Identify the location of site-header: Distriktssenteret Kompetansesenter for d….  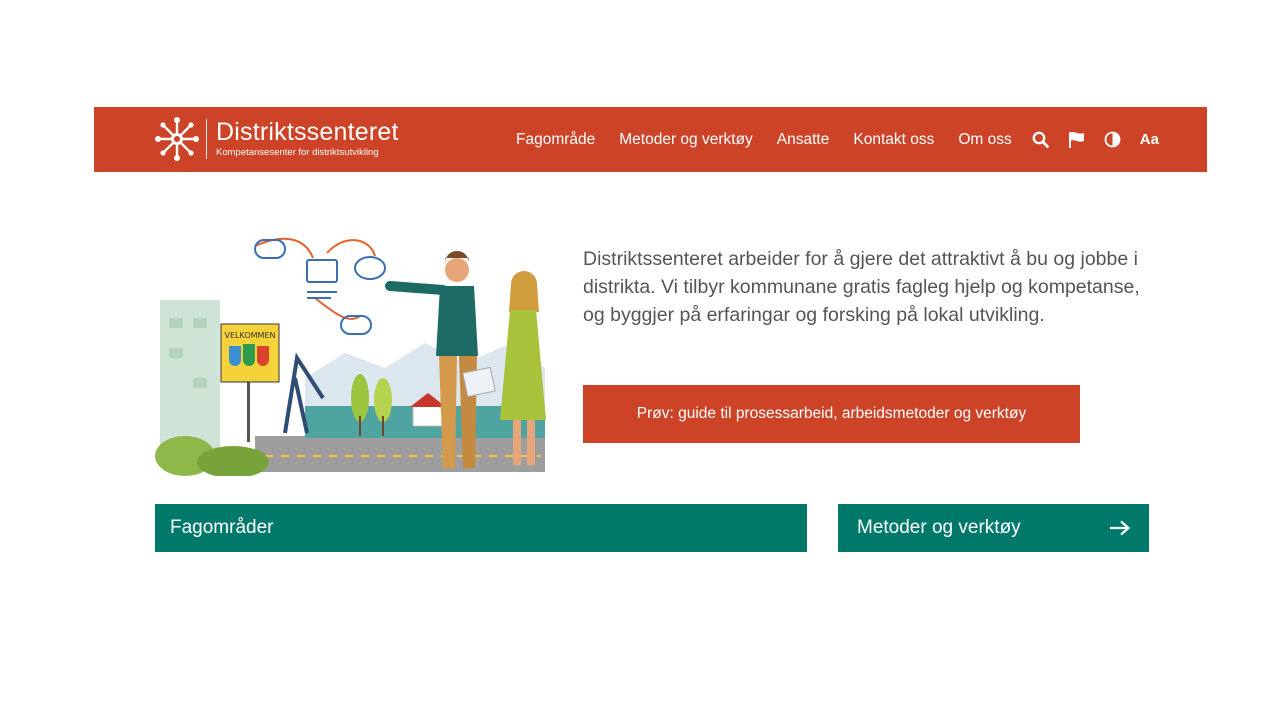
(650, 139).